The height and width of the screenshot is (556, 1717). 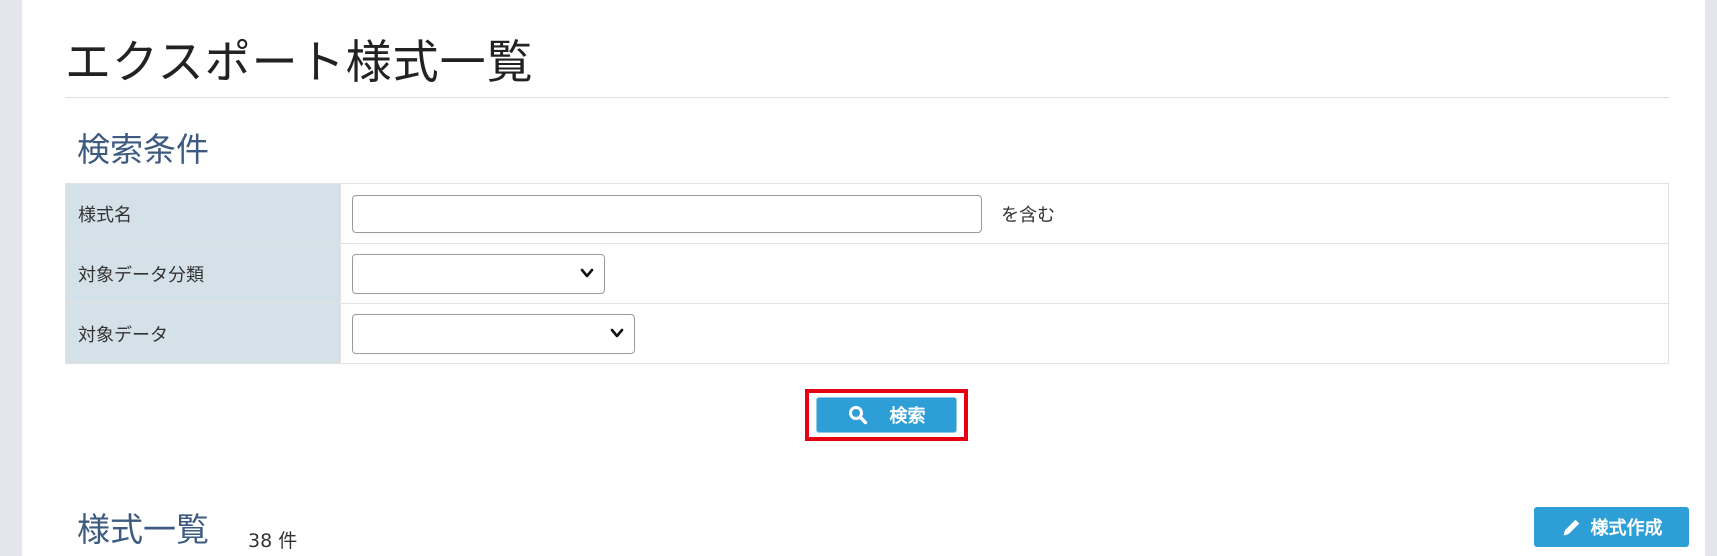 What do you see at coordinates (299, 62) in the screenshot?
I see `page-title: エクスポート様式一覧` at bounding box center [299, 62].